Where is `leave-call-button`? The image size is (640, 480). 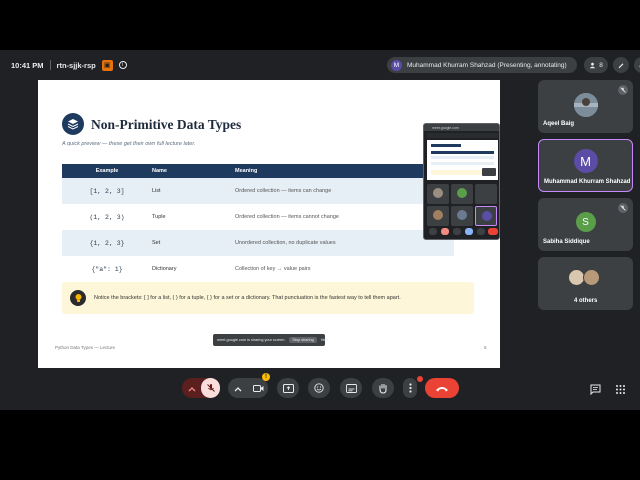 leave-call-button is located at coordinates (442, 388).